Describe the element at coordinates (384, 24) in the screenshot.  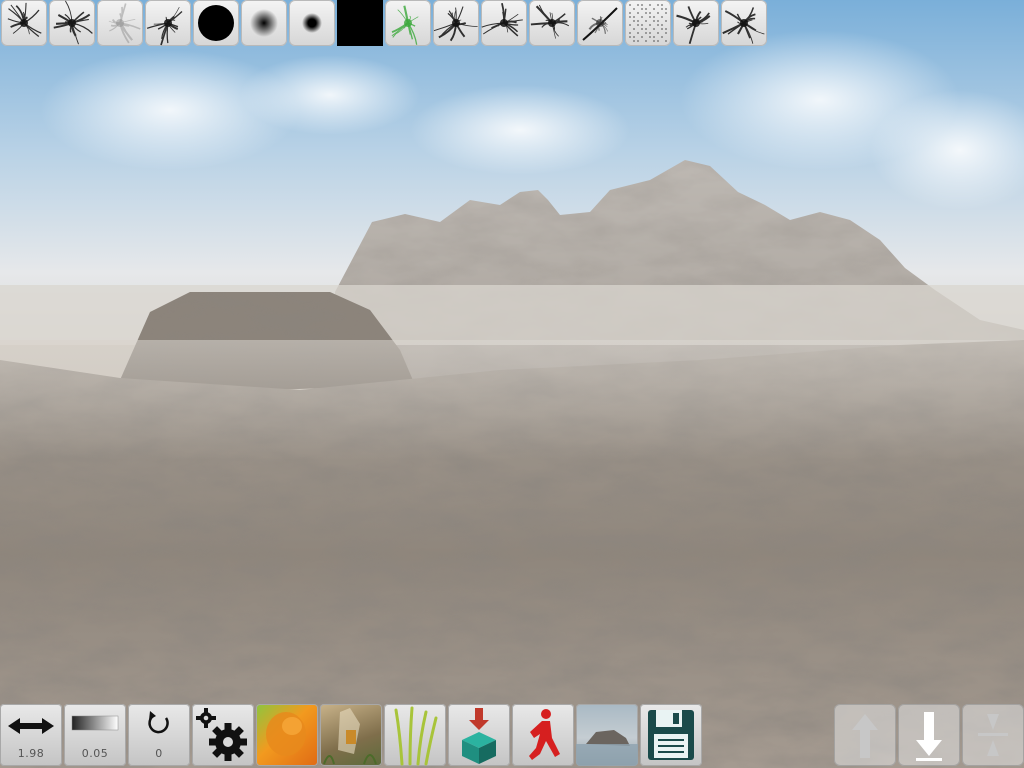
I see `brush-palette` at that location.